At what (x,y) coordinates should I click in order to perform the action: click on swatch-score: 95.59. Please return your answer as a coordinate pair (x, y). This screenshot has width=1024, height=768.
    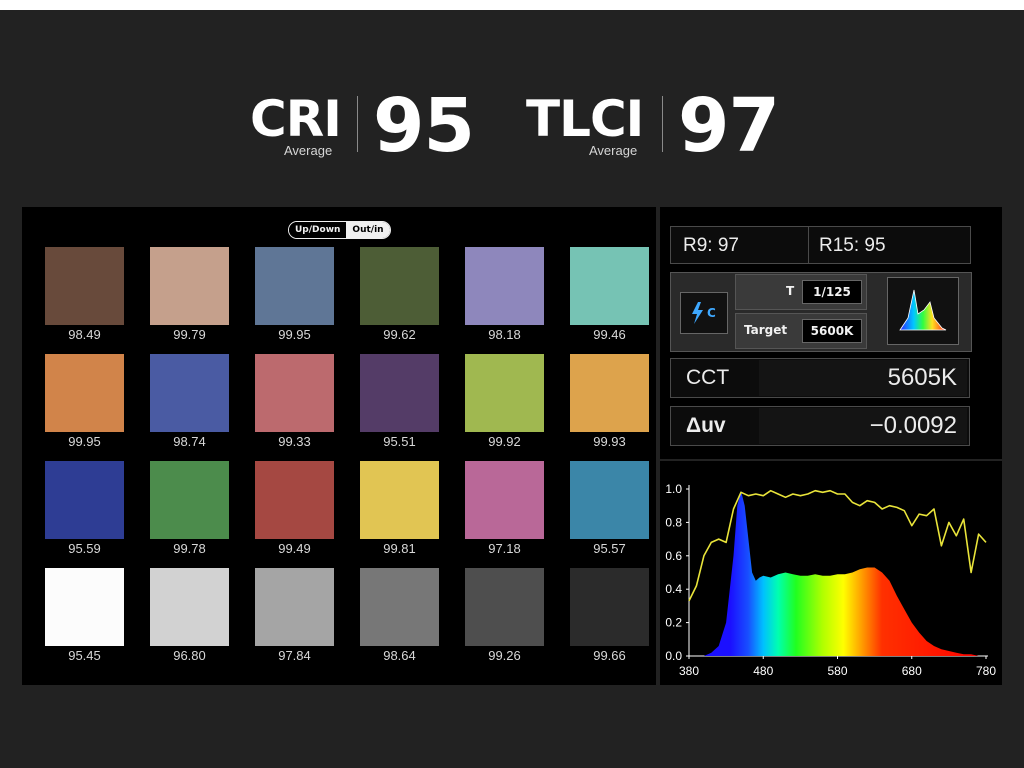
    Looking at the image, I should click on (84, 548).